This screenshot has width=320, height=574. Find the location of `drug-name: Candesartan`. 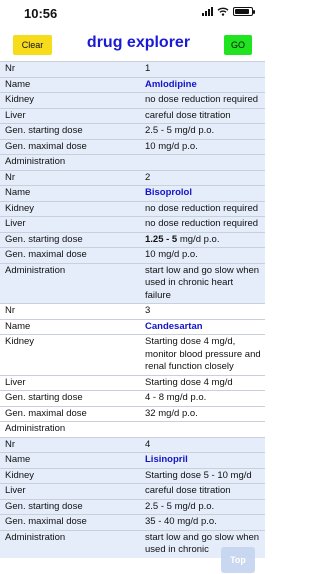

drug-name: Candesartan is located at coordinates (202, 327).